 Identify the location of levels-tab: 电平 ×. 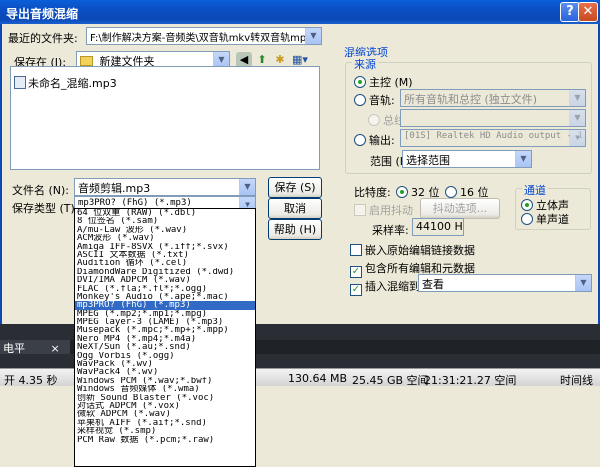
(35, 347).